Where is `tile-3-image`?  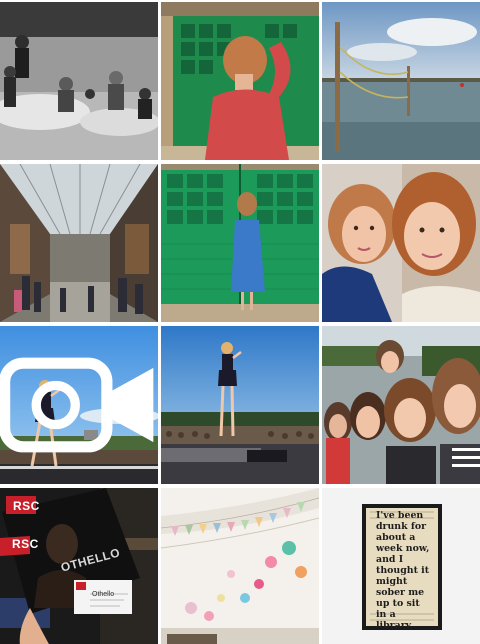 tile-3-image is located at coordinates (401, 81).